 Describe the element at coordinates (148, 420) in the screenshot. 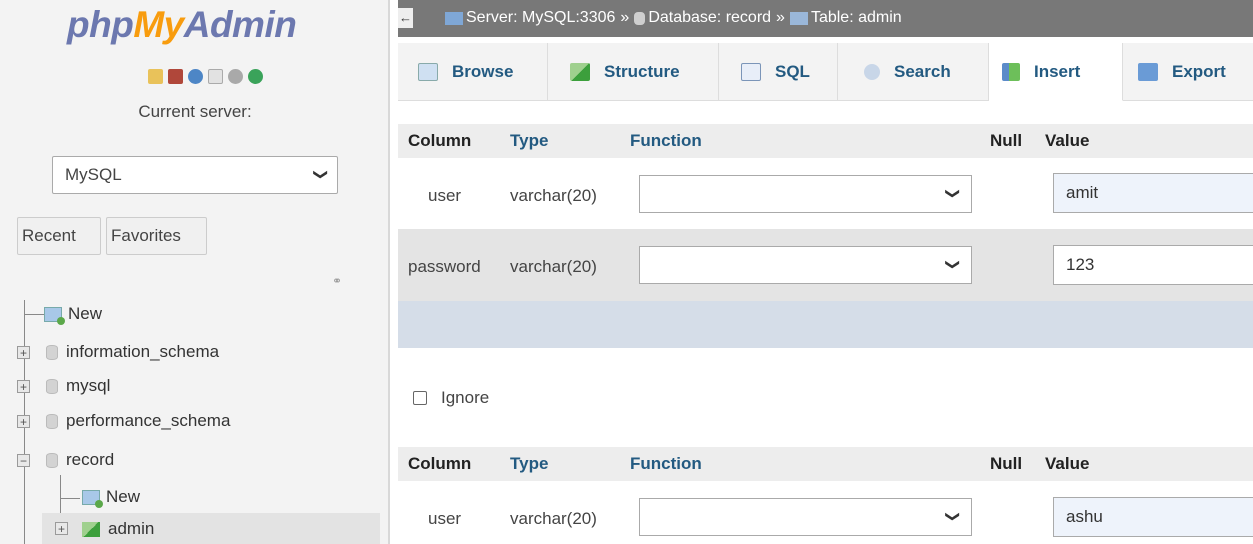

I see `tree-item-label: performance_schema` at that location.